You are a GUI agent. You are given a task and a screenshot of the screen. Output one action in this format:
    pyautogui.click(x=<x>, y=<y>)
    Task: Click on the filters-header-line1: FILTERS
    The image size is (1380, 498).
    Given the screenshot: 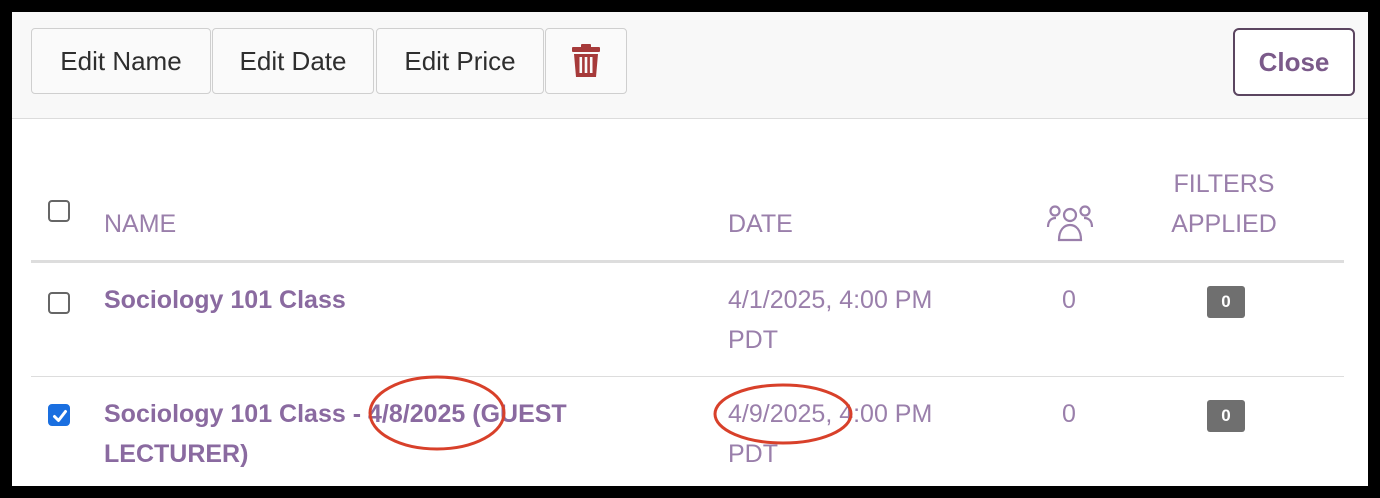 What is the action you would take?
    pyautogui.click(x=1224, y=184)
    